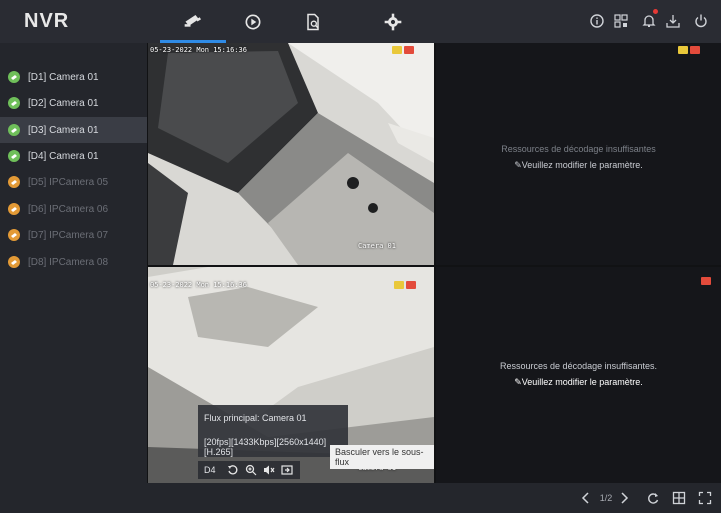 The image size is (721, 513). I want to click on qr-code-button, so click(621, 21).